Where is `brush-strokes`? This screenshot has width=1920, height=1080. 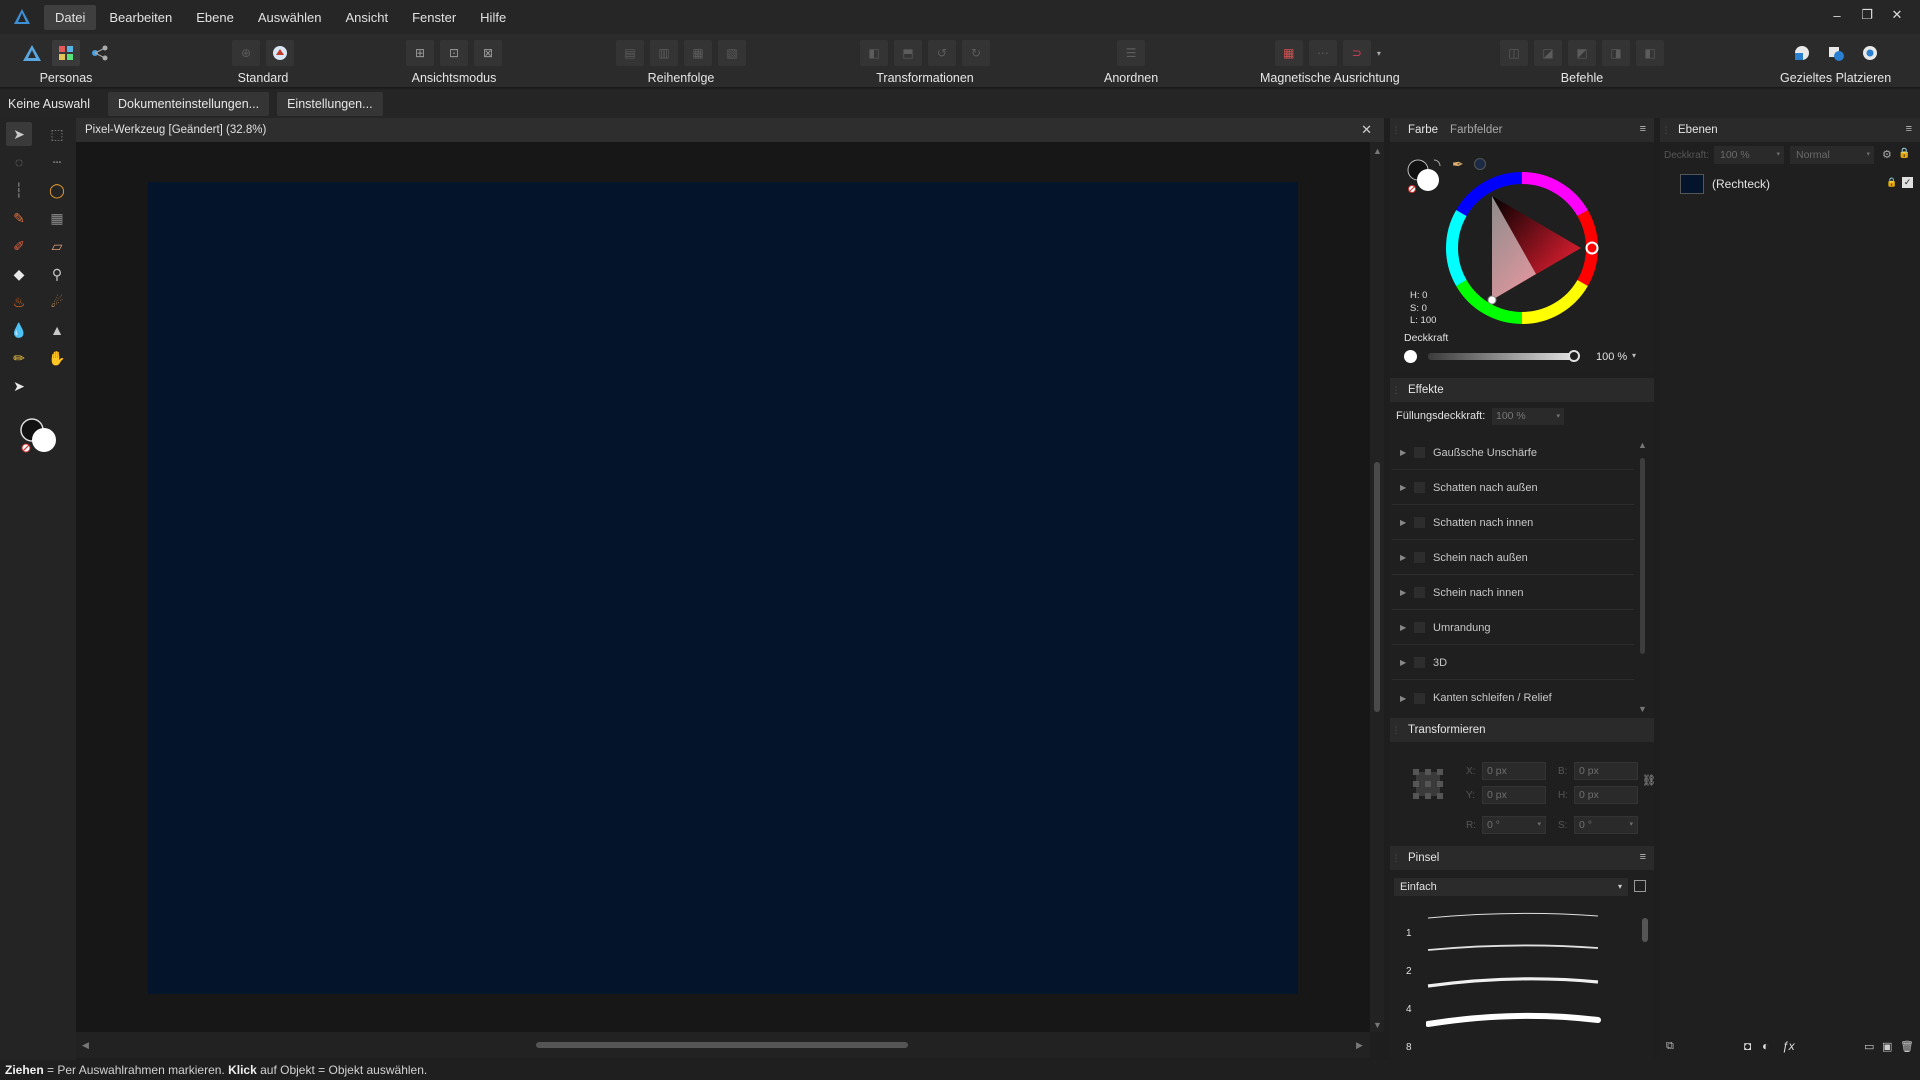
brush-strokes is located at coordinates (1526, 981).